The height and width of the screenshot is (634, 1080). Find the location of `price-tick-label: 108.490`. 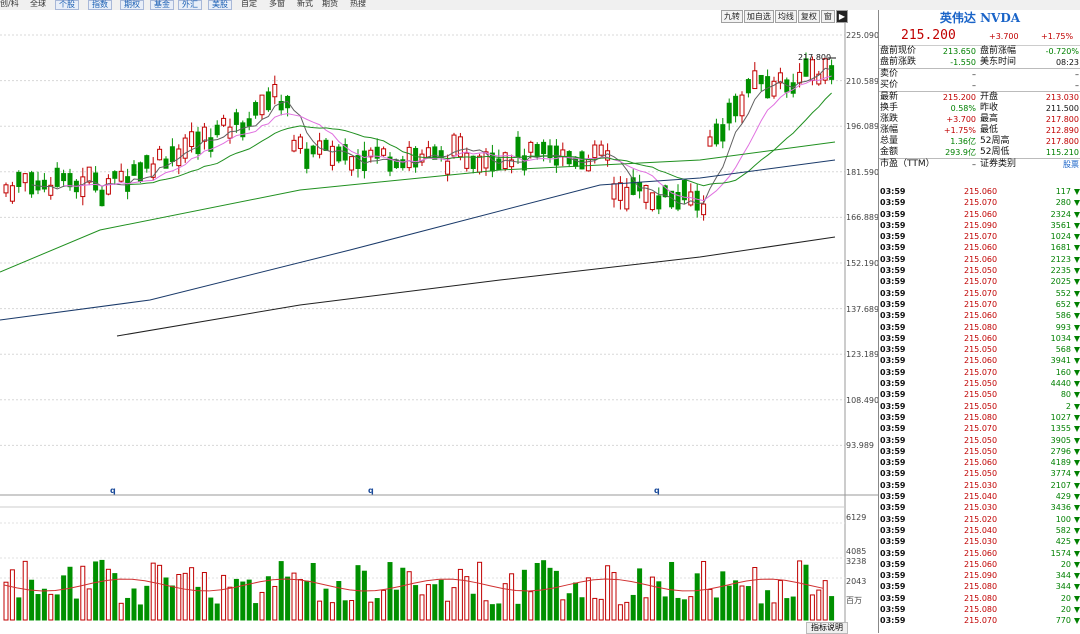

price-tick-label: 108.490 is located at coordinates (863, 400).